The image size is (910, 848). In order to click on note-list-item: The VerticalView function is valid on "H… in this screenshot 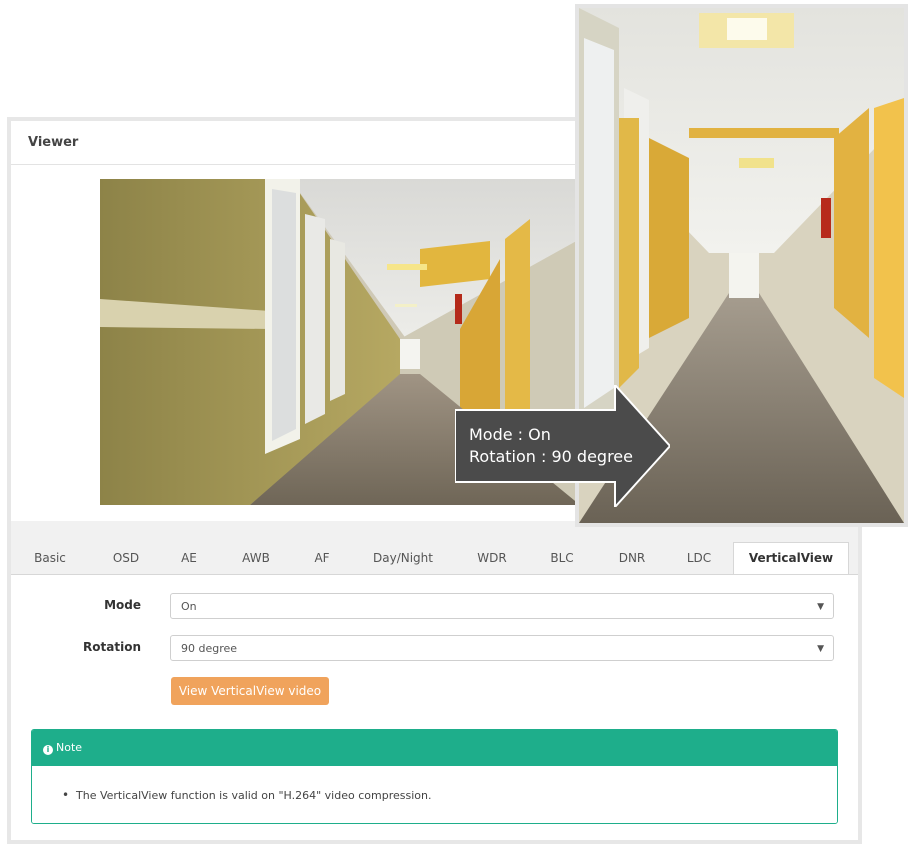, I will do `click(246, 795)`.